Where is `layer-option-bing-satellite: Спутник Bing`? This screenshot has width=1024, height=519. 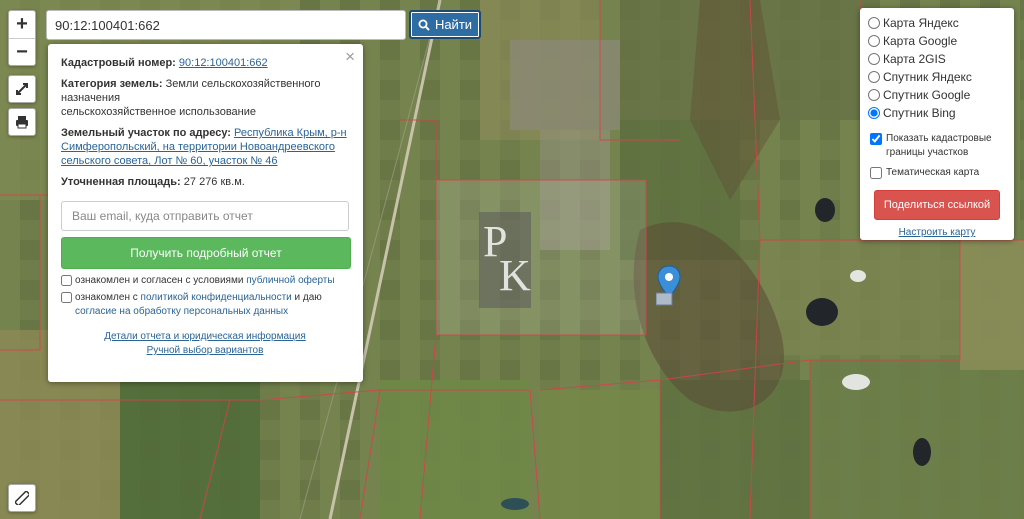
layer-option-bing-satellite: Спутник Bing is located at coordinates (937, 113).